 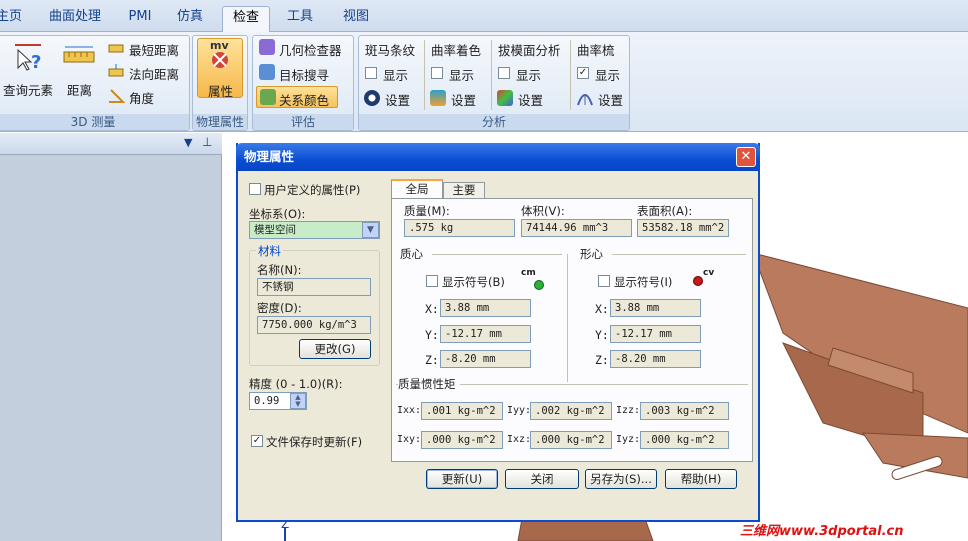 What do you see at coordinates (543, 211) in the screenshot?
I see `volume-label: 体积(V):` at bounding box center [543, 211].